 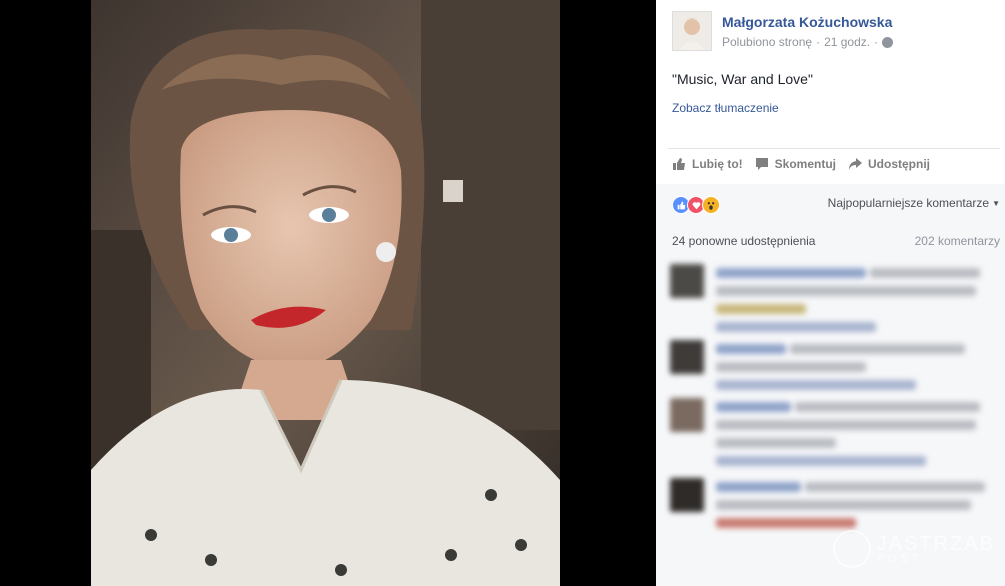 I want to click on post-meta: Polubiono stronę · 21 godz. ·, so click(x=808, y=42).